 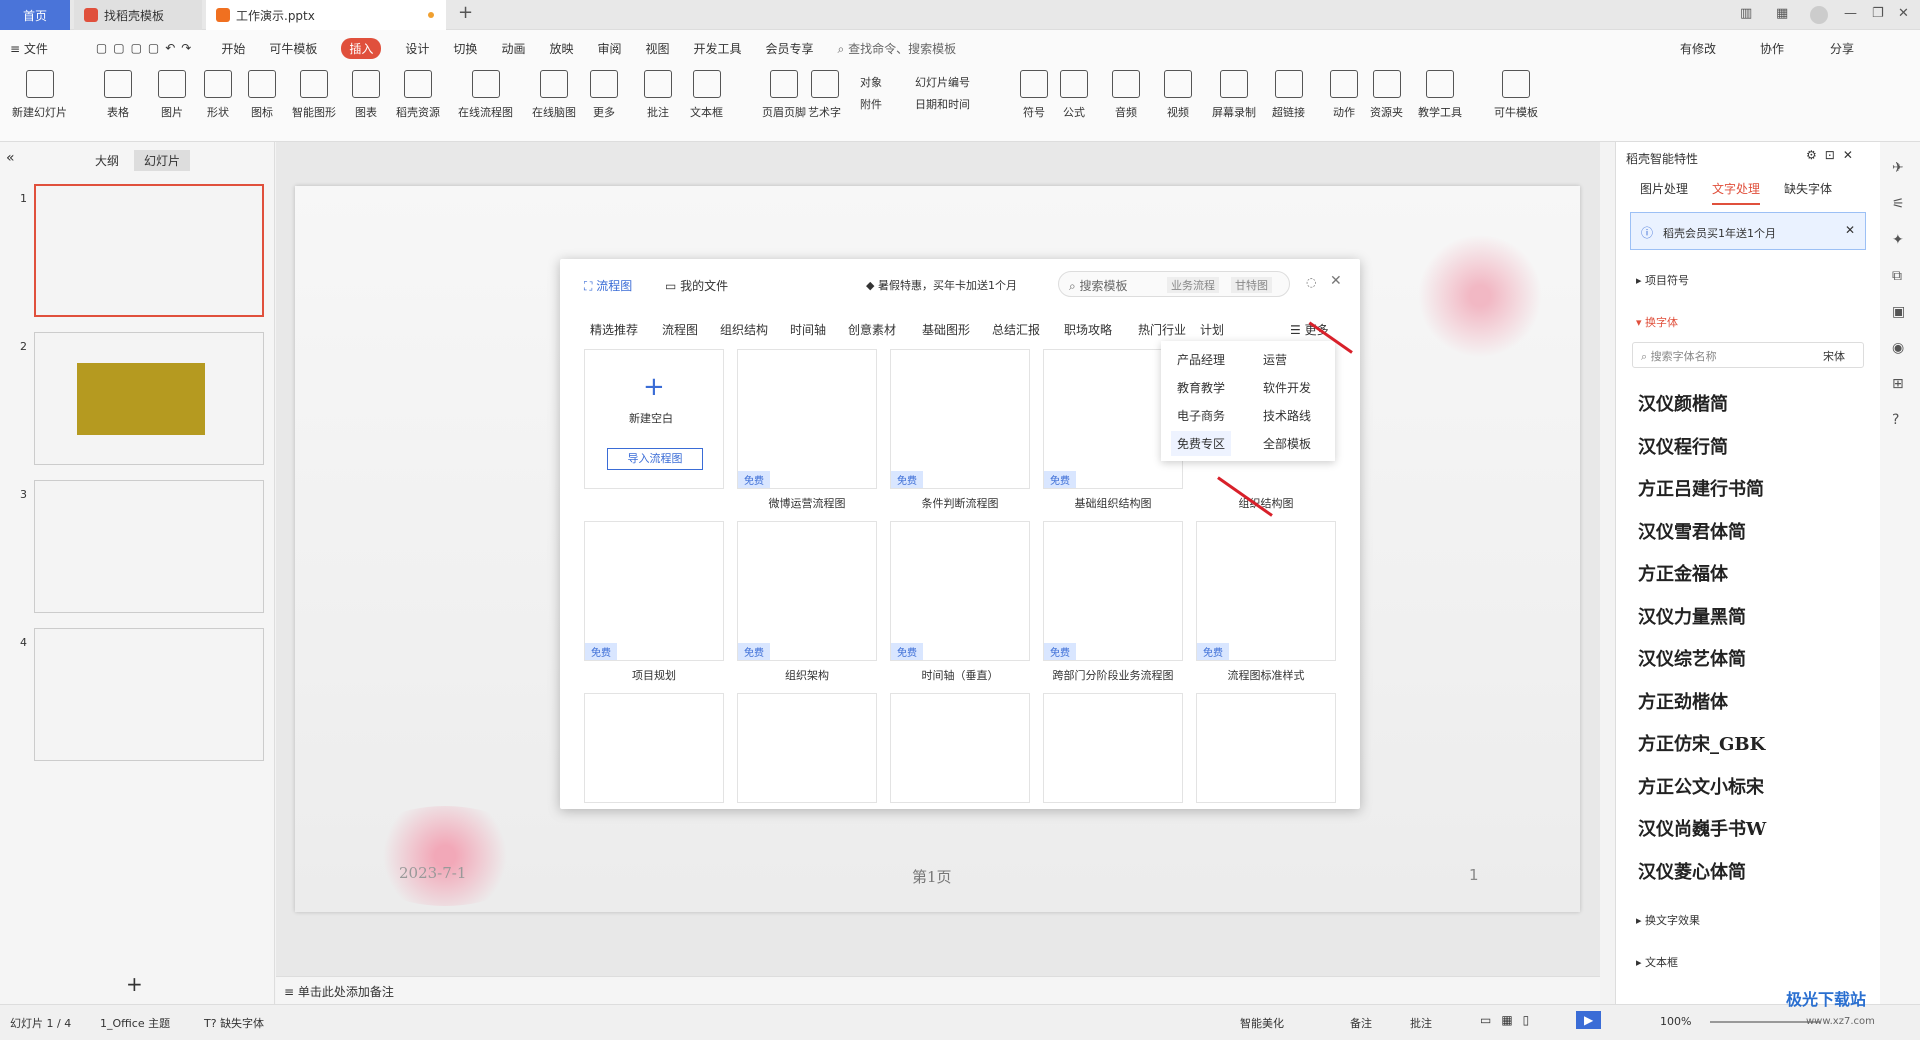 I want to click on font-option: 汉仪尚巍手书W, so click(x=1702, y=828).